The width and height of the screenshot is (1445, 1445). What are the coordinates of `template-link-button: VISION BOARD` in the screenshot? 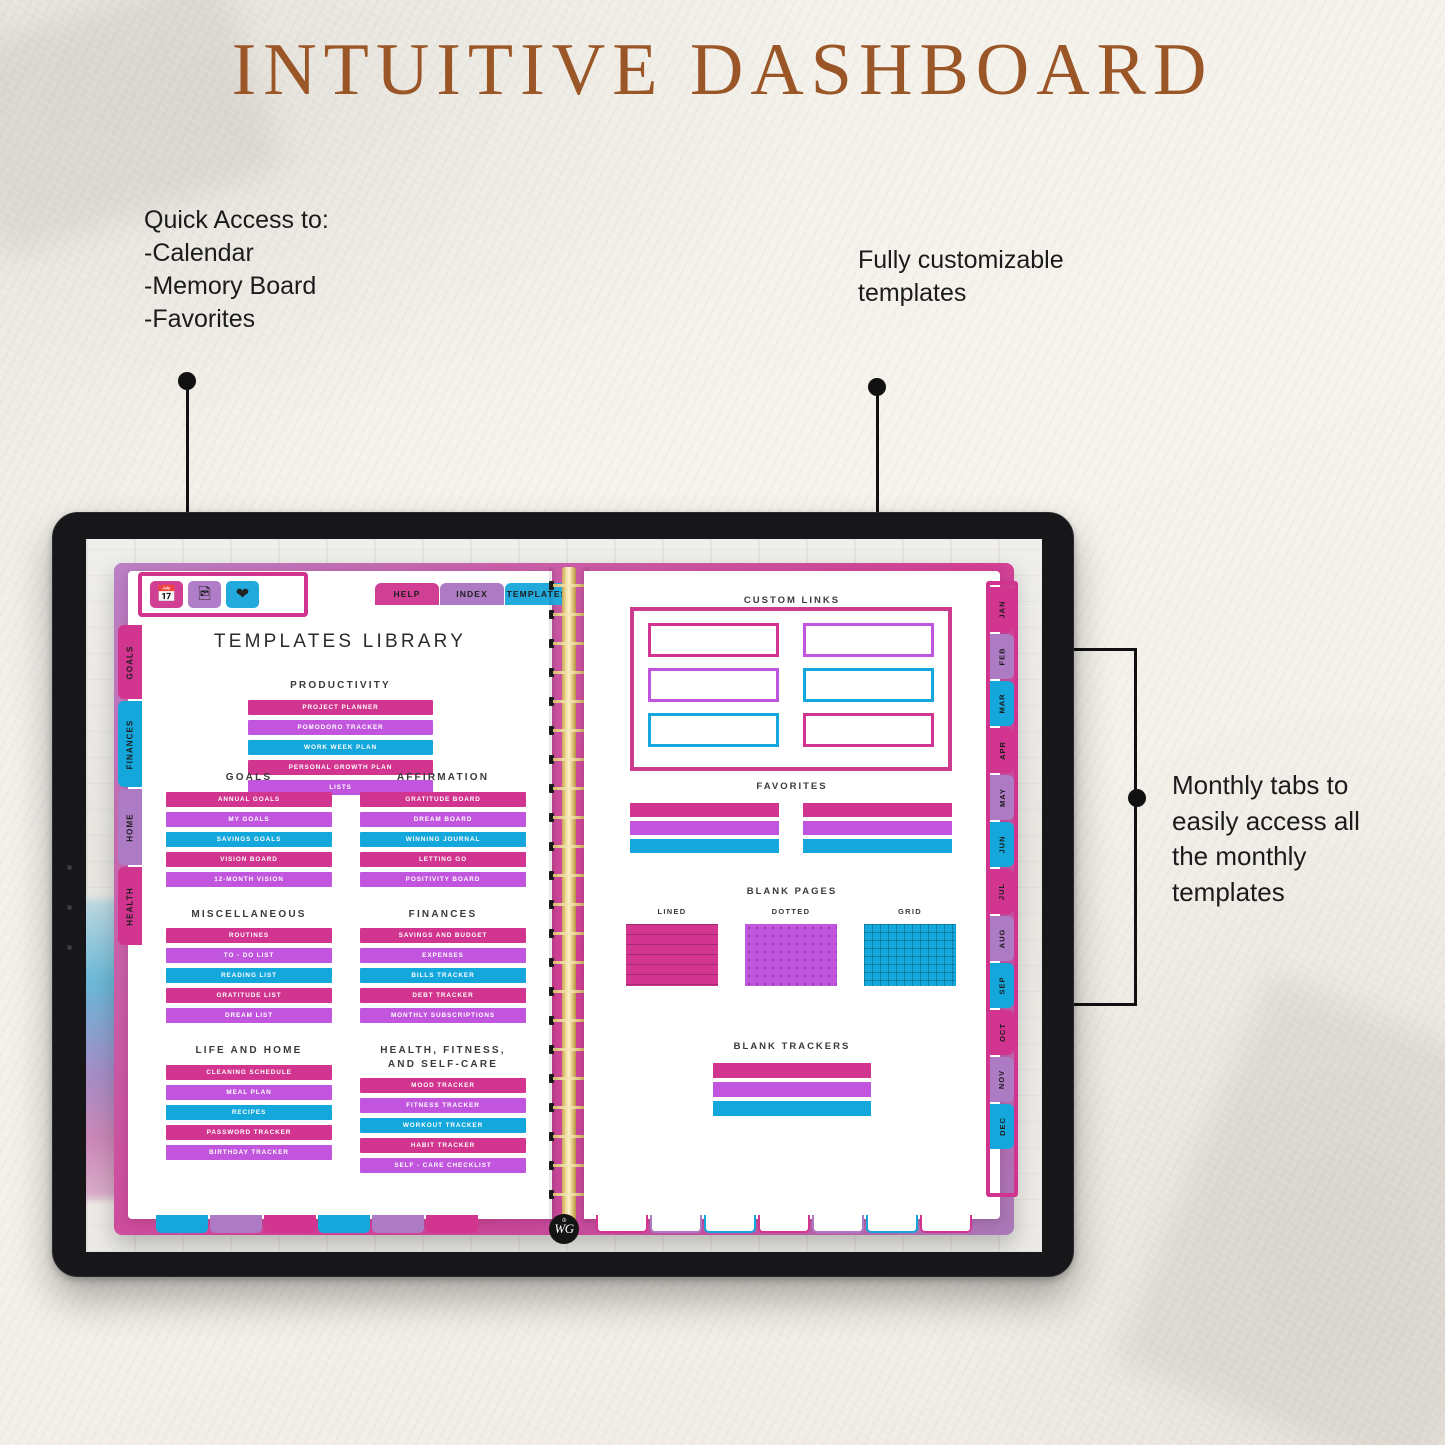 It's located at (249, 859).